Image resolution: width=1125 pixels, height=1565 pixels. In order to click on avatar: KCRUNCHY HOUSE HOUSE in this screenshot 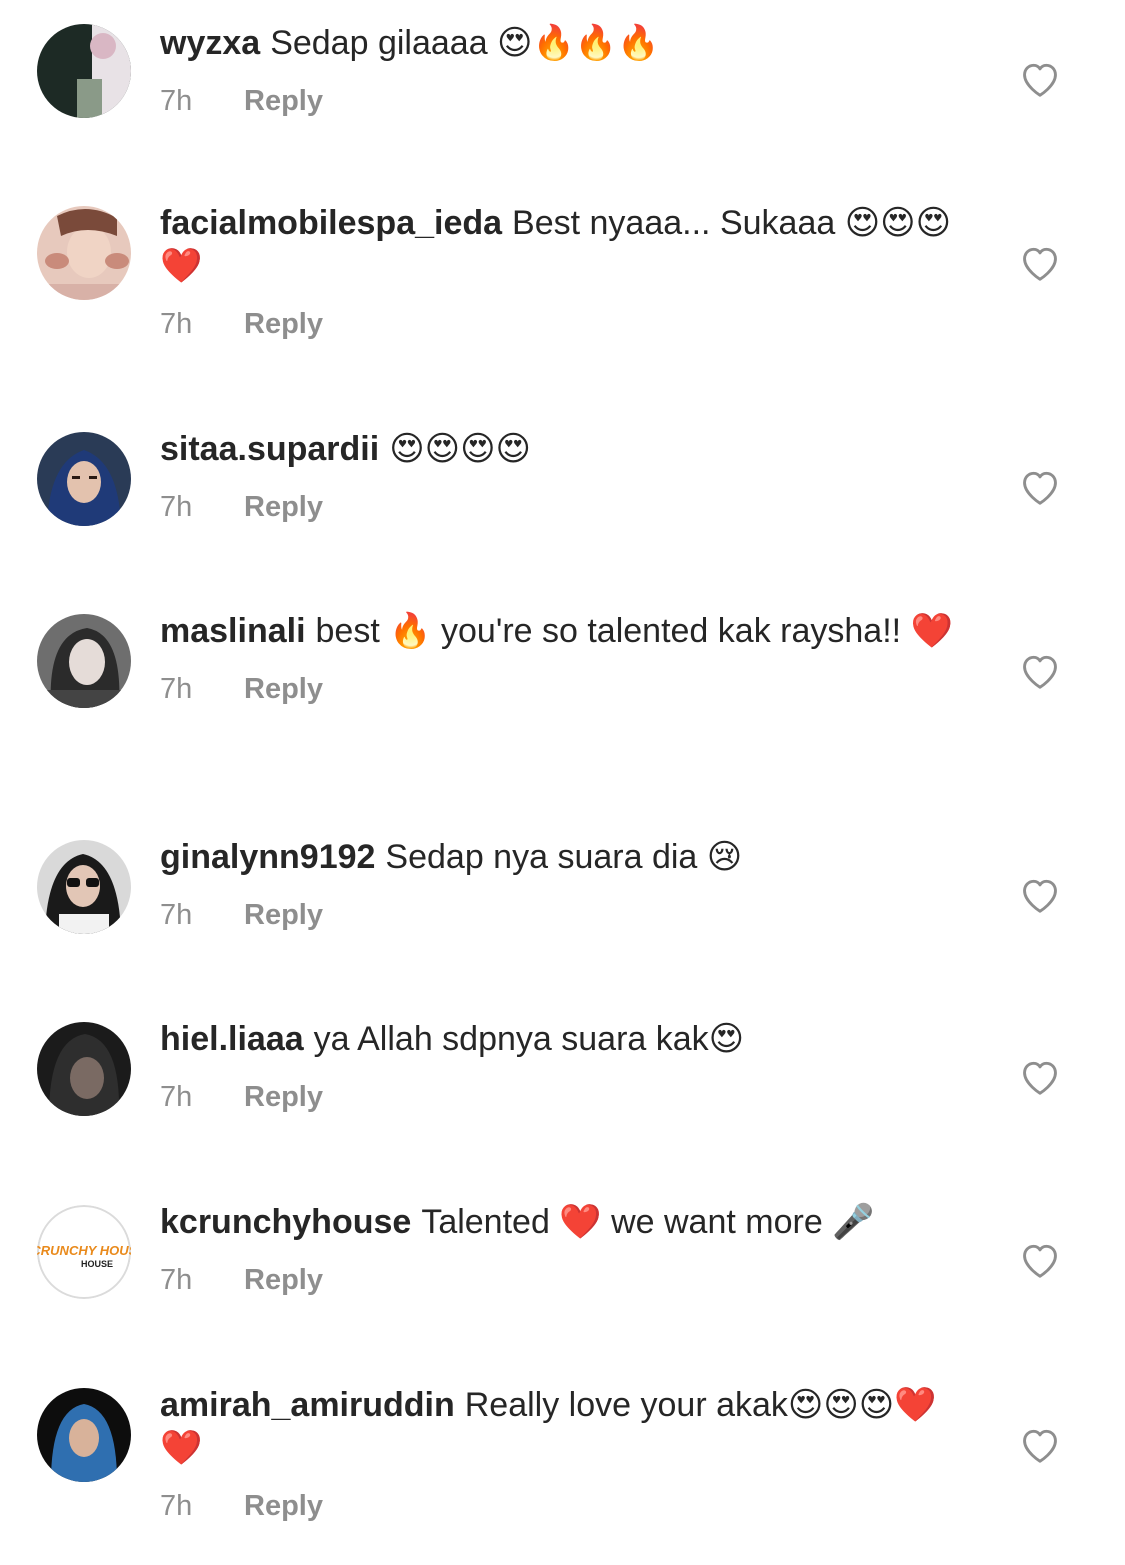, I will do `click(84, 1252)`.